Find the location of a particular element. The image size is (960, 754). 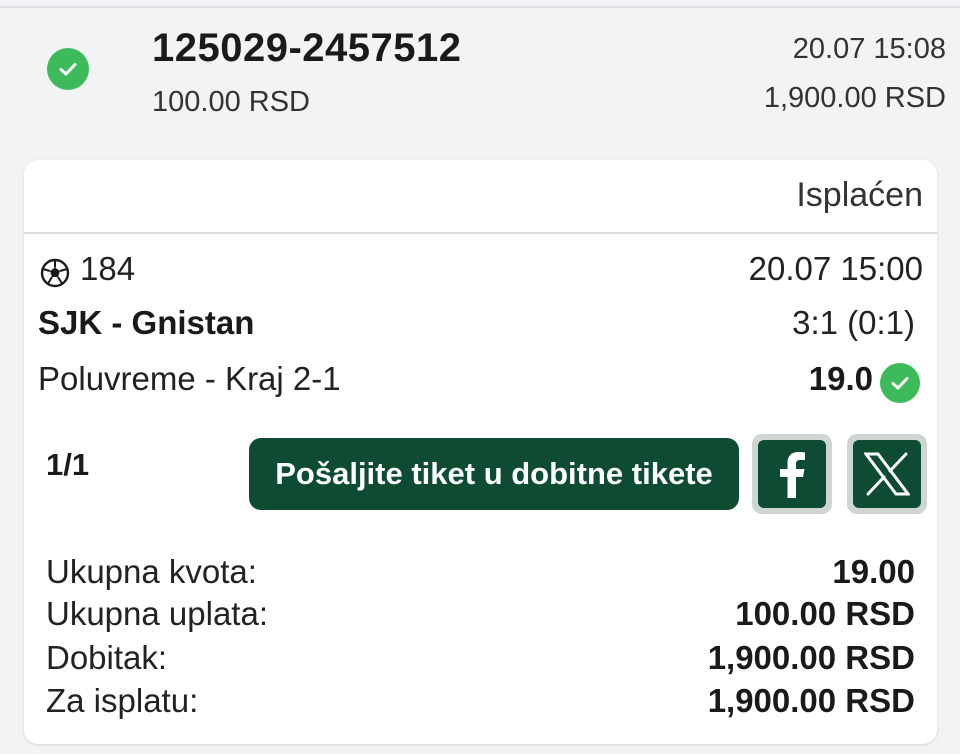

ticket-win-amount: 1,900.00 RSD is located at coordinates (854, 98).